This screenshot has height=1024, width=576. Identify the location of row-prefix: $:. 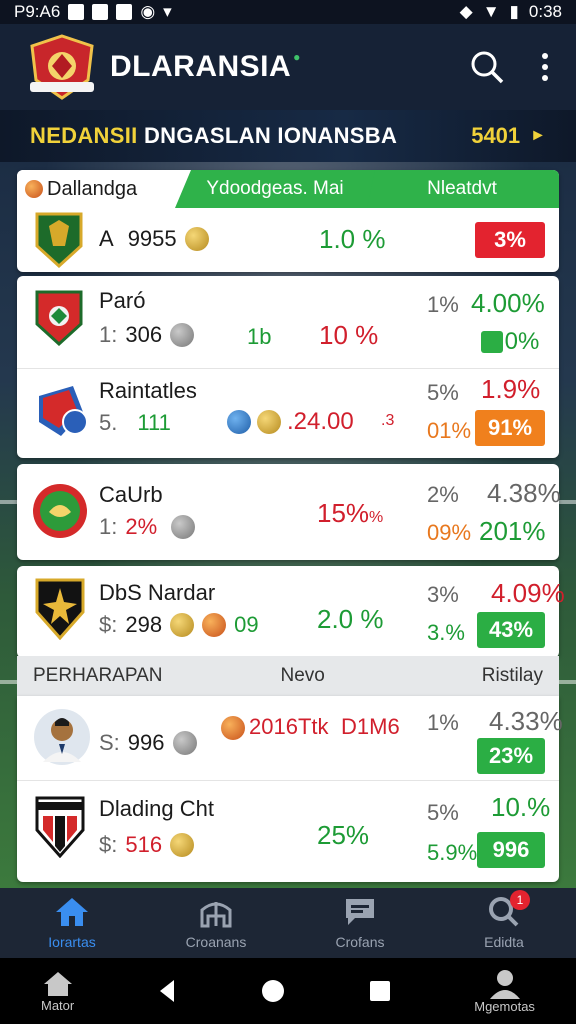
(108, 844).